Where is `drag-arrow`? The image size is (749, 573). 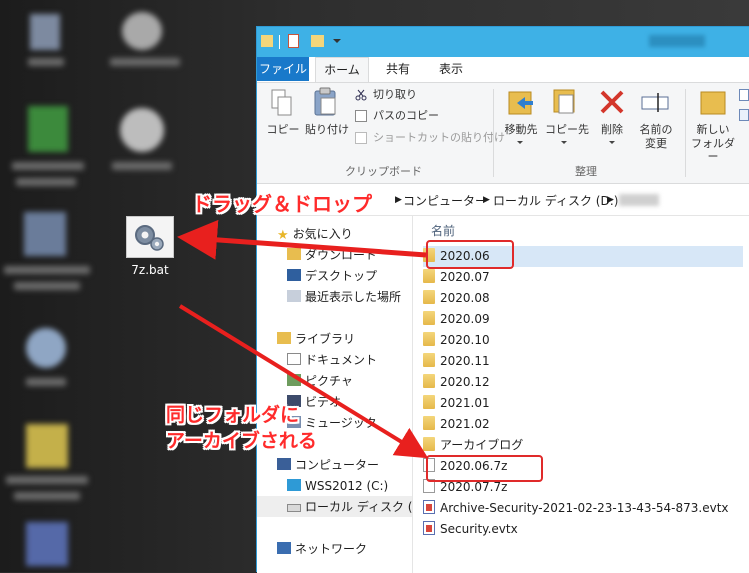 drag-arrow is located at coordinates (302, 239).